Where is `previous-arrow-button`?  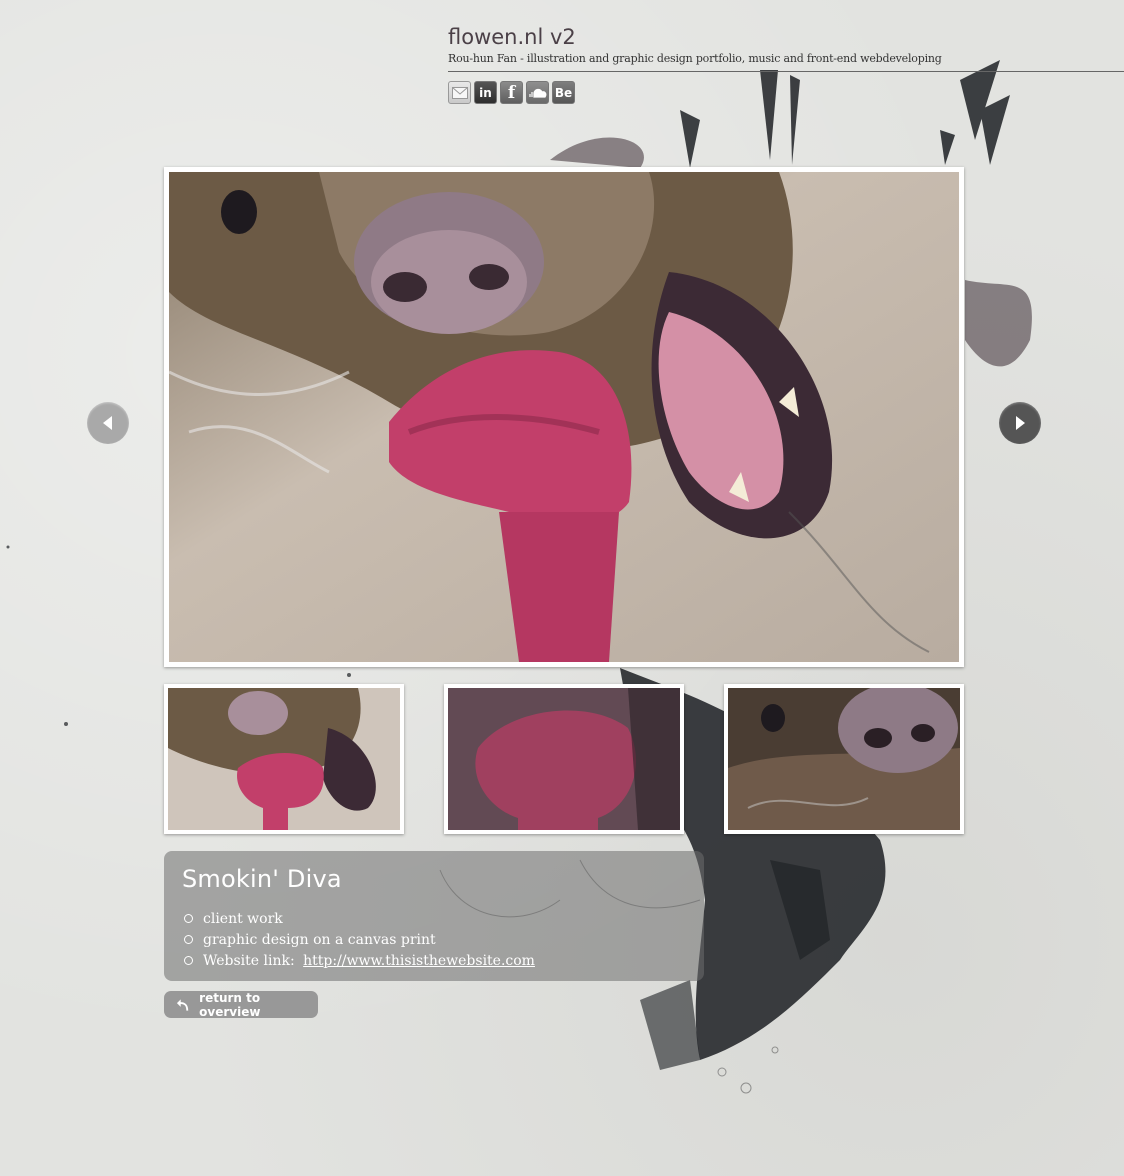 previous-arrow-button is located at coordinates (108, 423).